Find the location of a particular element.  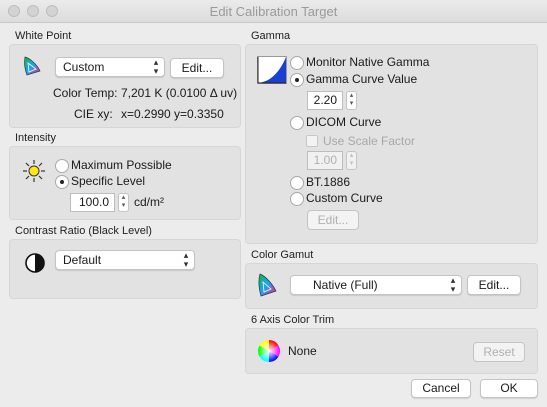

gamma-value-input: 2.20 is located at coordinates (325, 100).